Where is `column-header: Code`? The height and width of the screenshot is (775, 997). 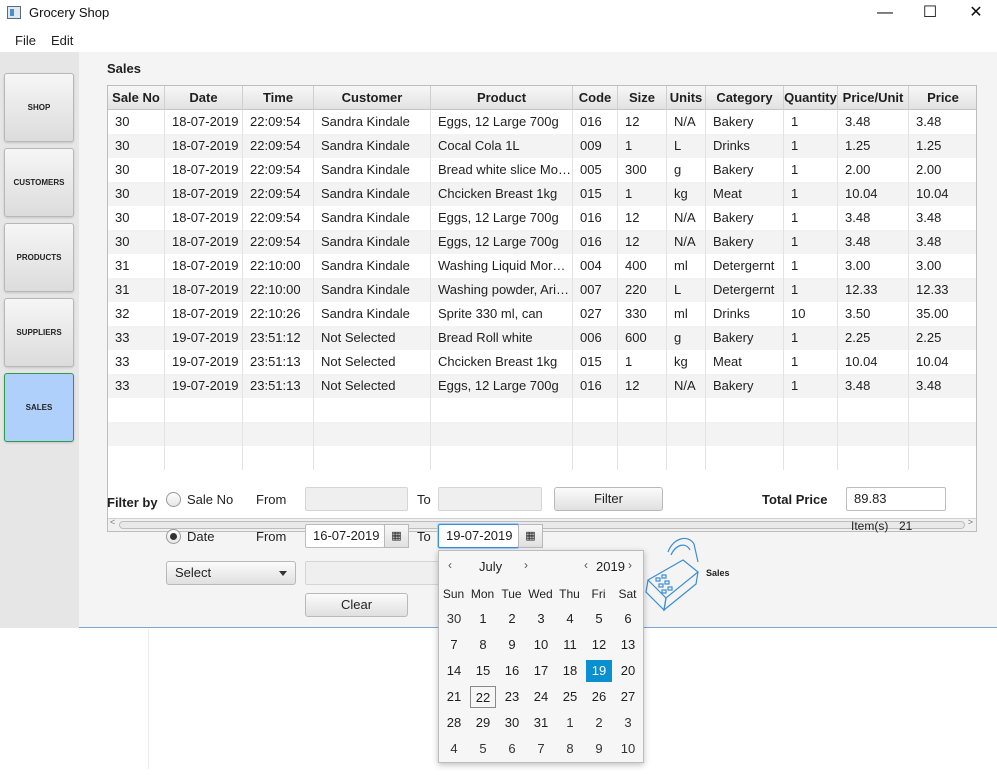
column-header: Code is located at coordinates (595, 98).